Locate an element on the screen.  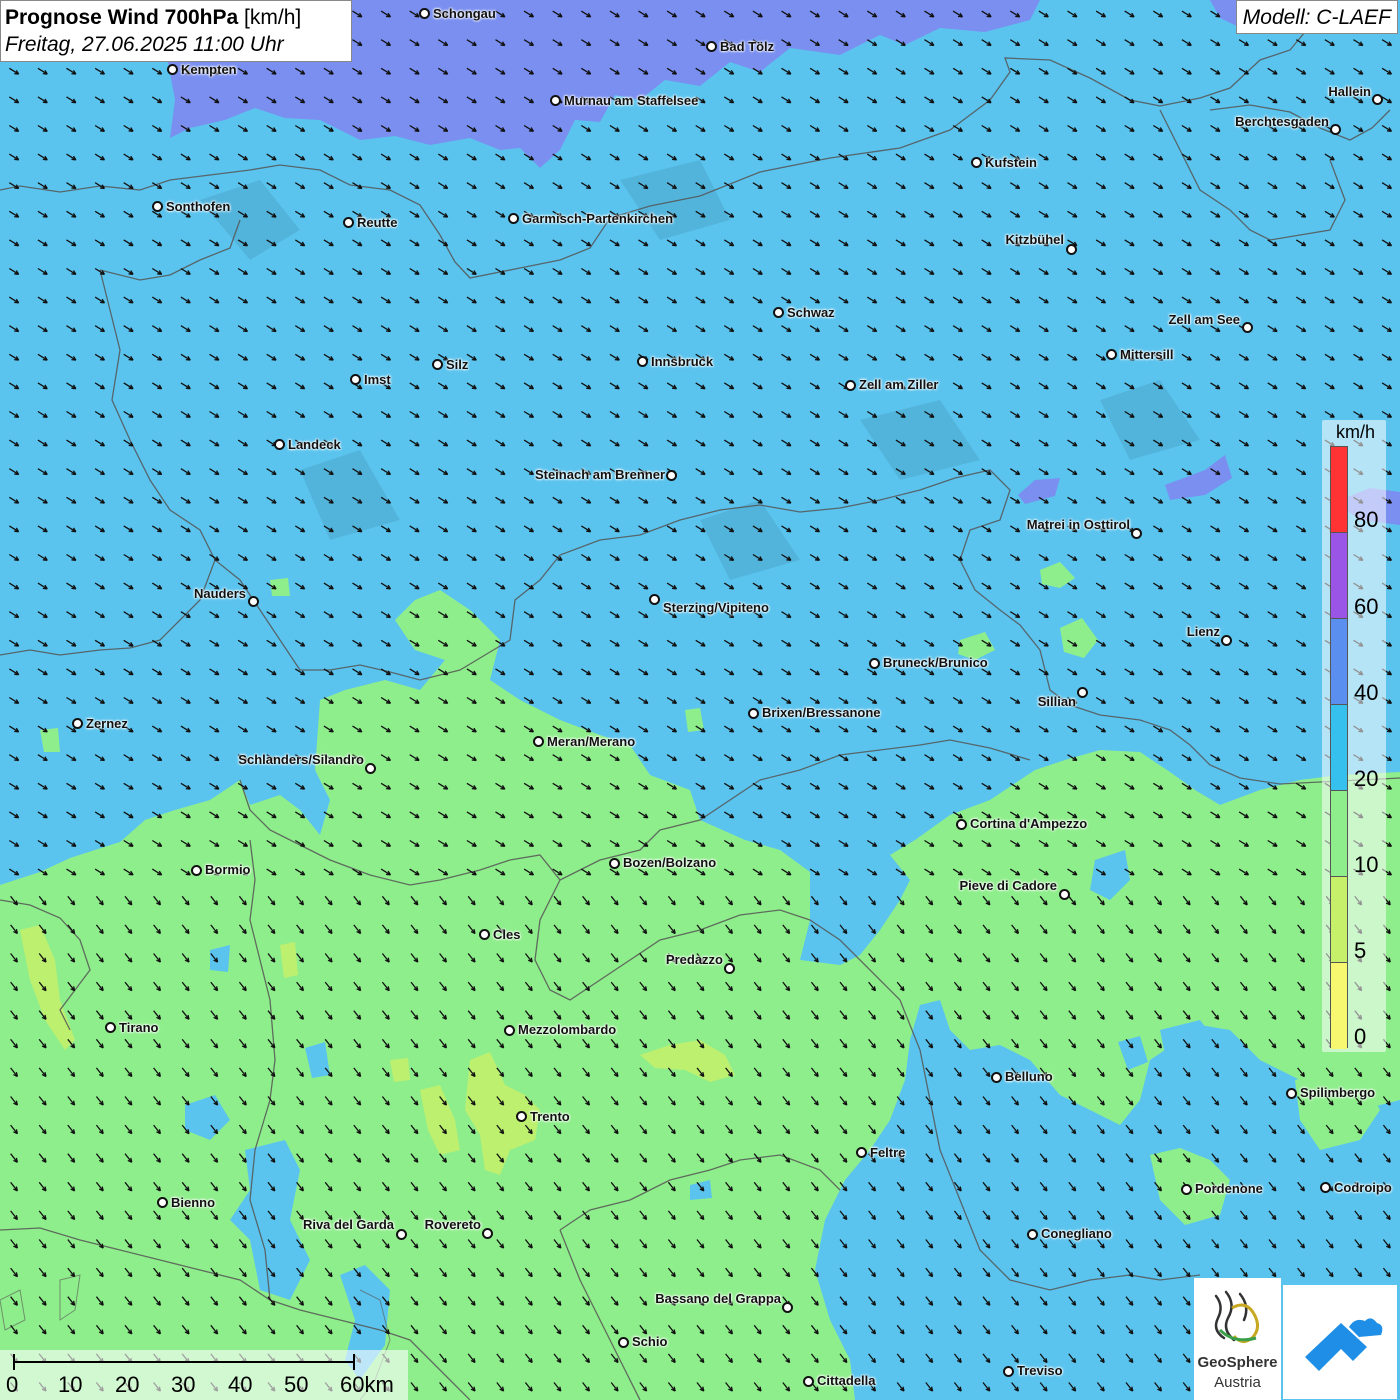
title-line: Prognose Wind 700hPa [km/h] is located at coordinates (176, 17).